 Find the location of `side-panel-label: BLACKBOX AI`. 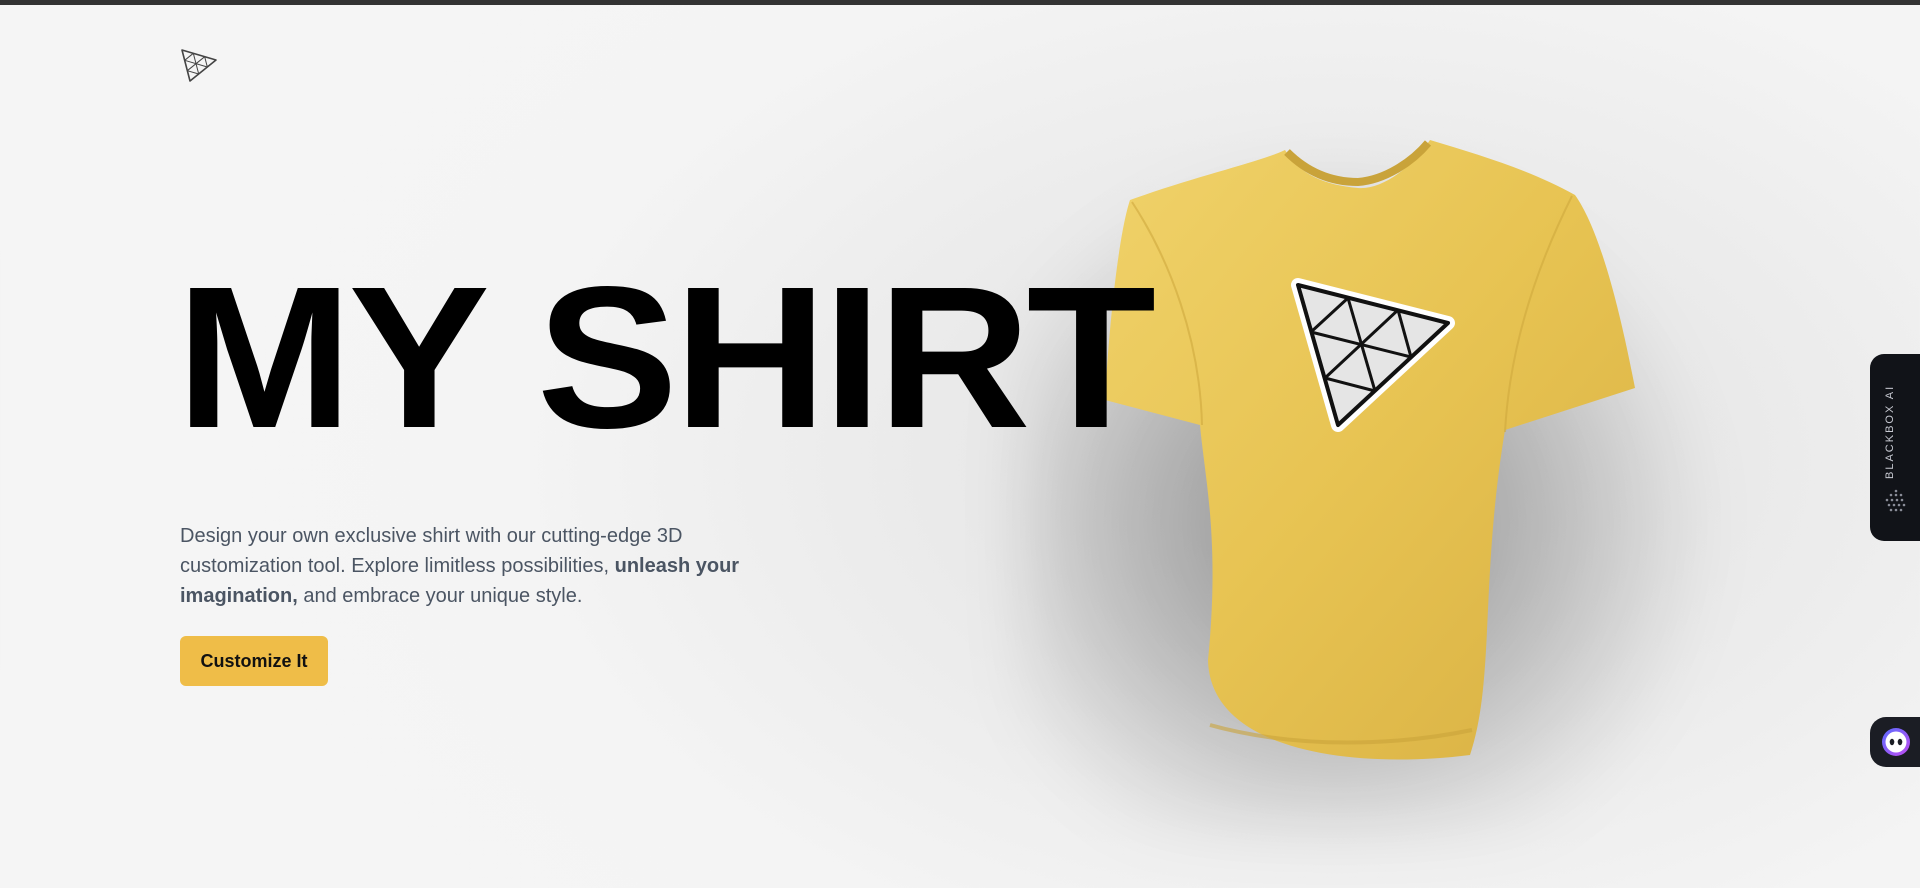

side-panel-label: BLACKBOX AI is located at coordinates (1890, 432).